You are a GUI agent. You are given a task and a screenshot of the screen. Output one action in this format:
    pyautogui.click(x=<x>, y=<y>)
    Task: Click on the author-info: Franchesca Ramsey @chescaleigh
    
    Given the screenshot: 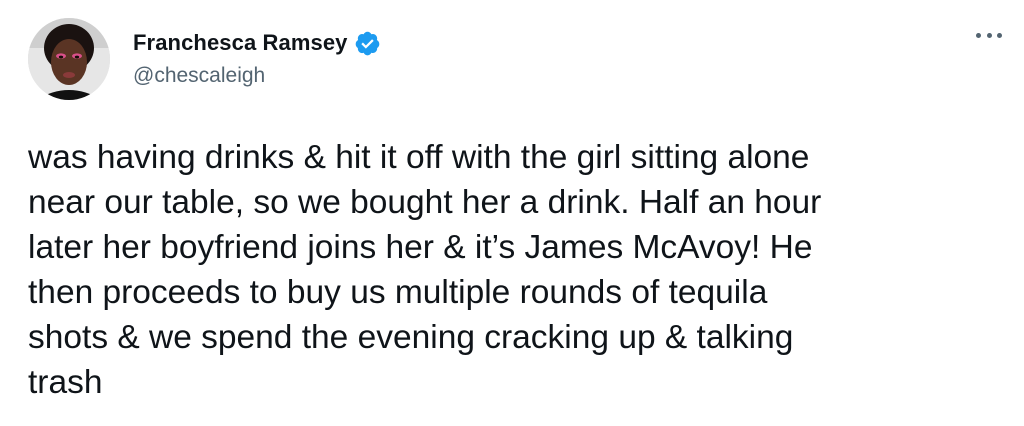 What is the action you would take?
    pyautogui.click(x=257, y=58)
    